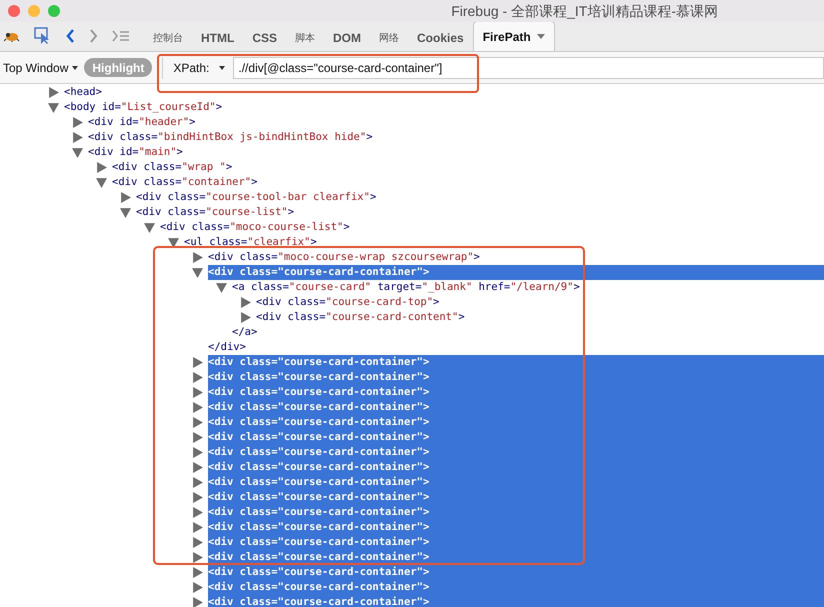 This screenshot has width=824, height=607. Describe the element at coordinates (440, 38) in the screenshot. I see `panel-tab: Cookies` at that location.